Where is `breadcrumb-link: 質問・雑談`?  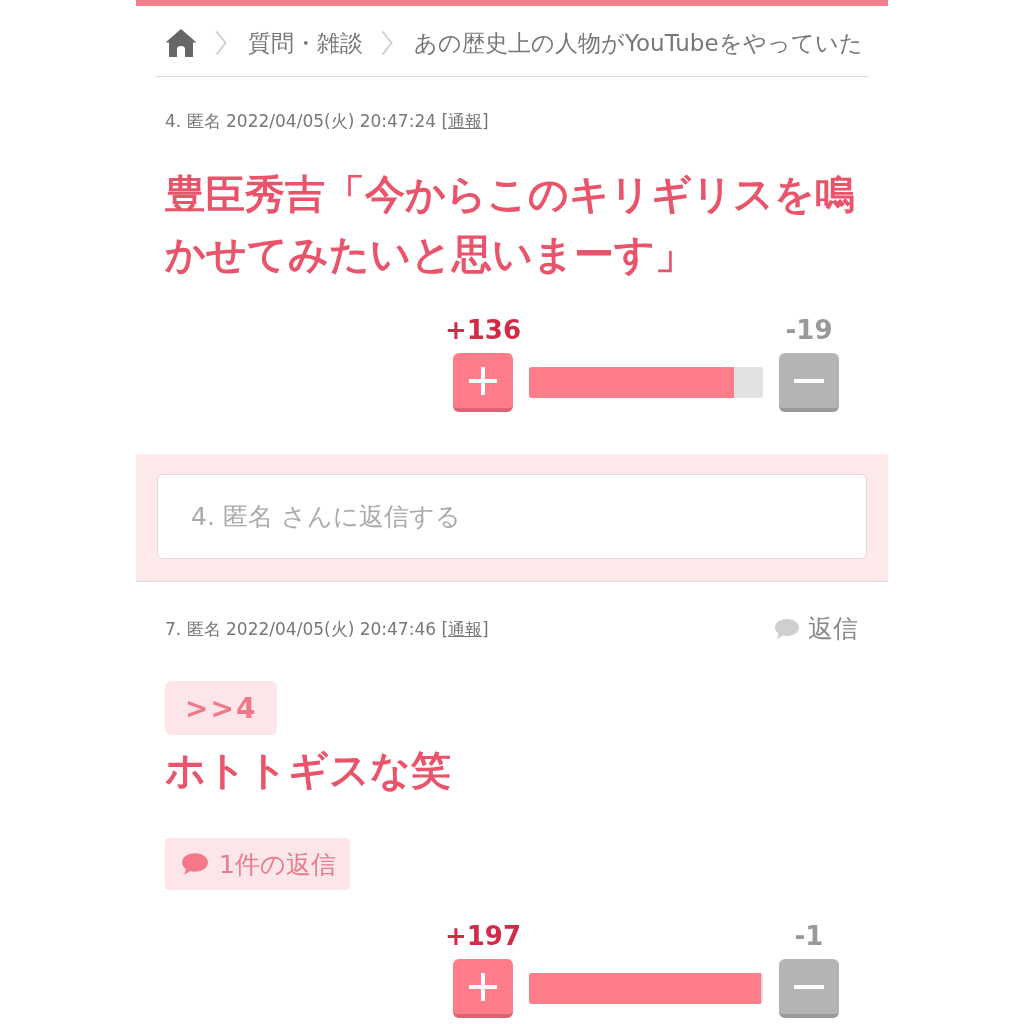
breadcrumb-link: 質問・雑談 is located at coordinates (305, 43).